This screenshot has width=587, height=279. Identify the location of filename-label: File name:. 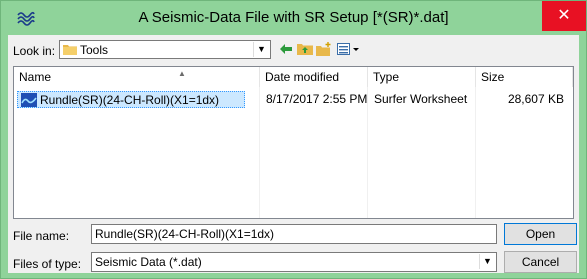
(41, 236).